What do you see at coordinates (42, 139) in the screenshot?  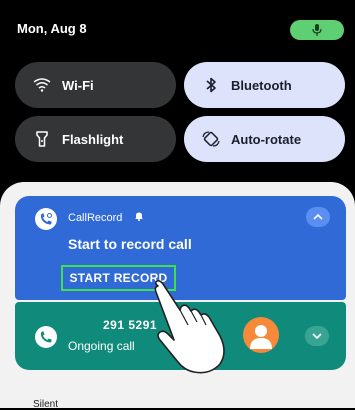 I see `flashlight-icon` at bounding box center [42, 139].